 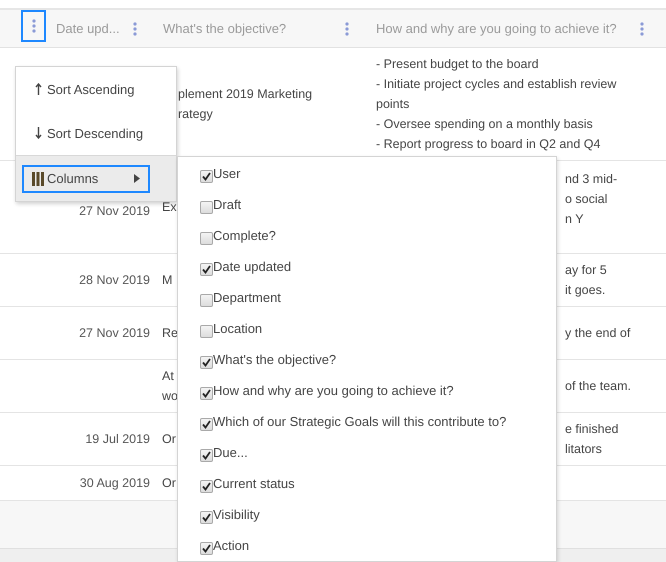 What do you see at coordinates (359, 421) in the screenshot?
I see `column-option-label: Which of our Strategic Goals will this contribute to?` at bounding box center [359, 421].